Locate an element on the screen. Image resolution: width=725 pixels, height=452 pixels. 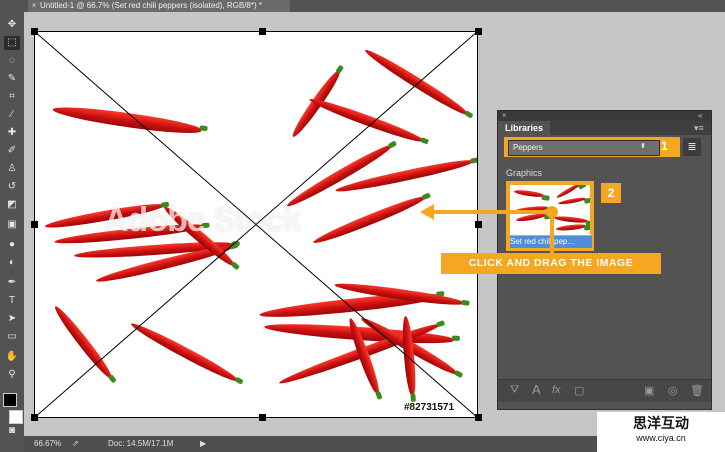
stock-id-label: #82731571 is located at coordinates (429, 407).